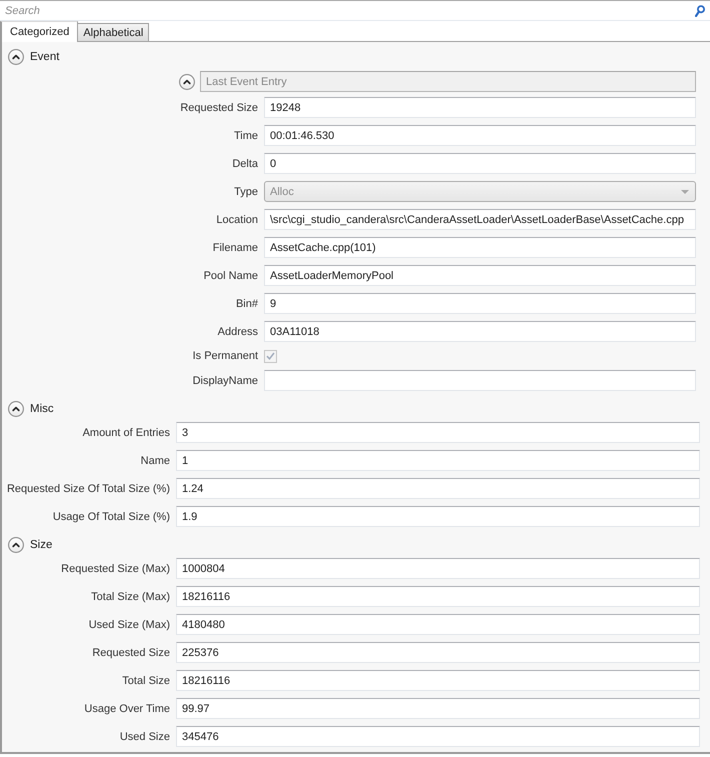 Image resolution: width=710 pixels, height=757 pixels. I want to click on category-title: Misc, so click(42, 409).